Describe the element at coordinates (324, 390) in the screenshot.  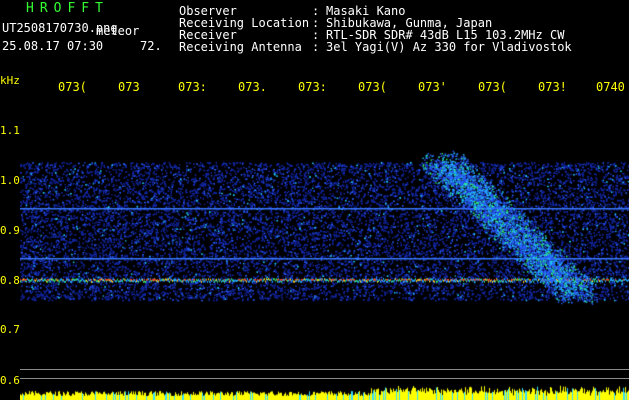
I see `amplitude-strip` at that location.